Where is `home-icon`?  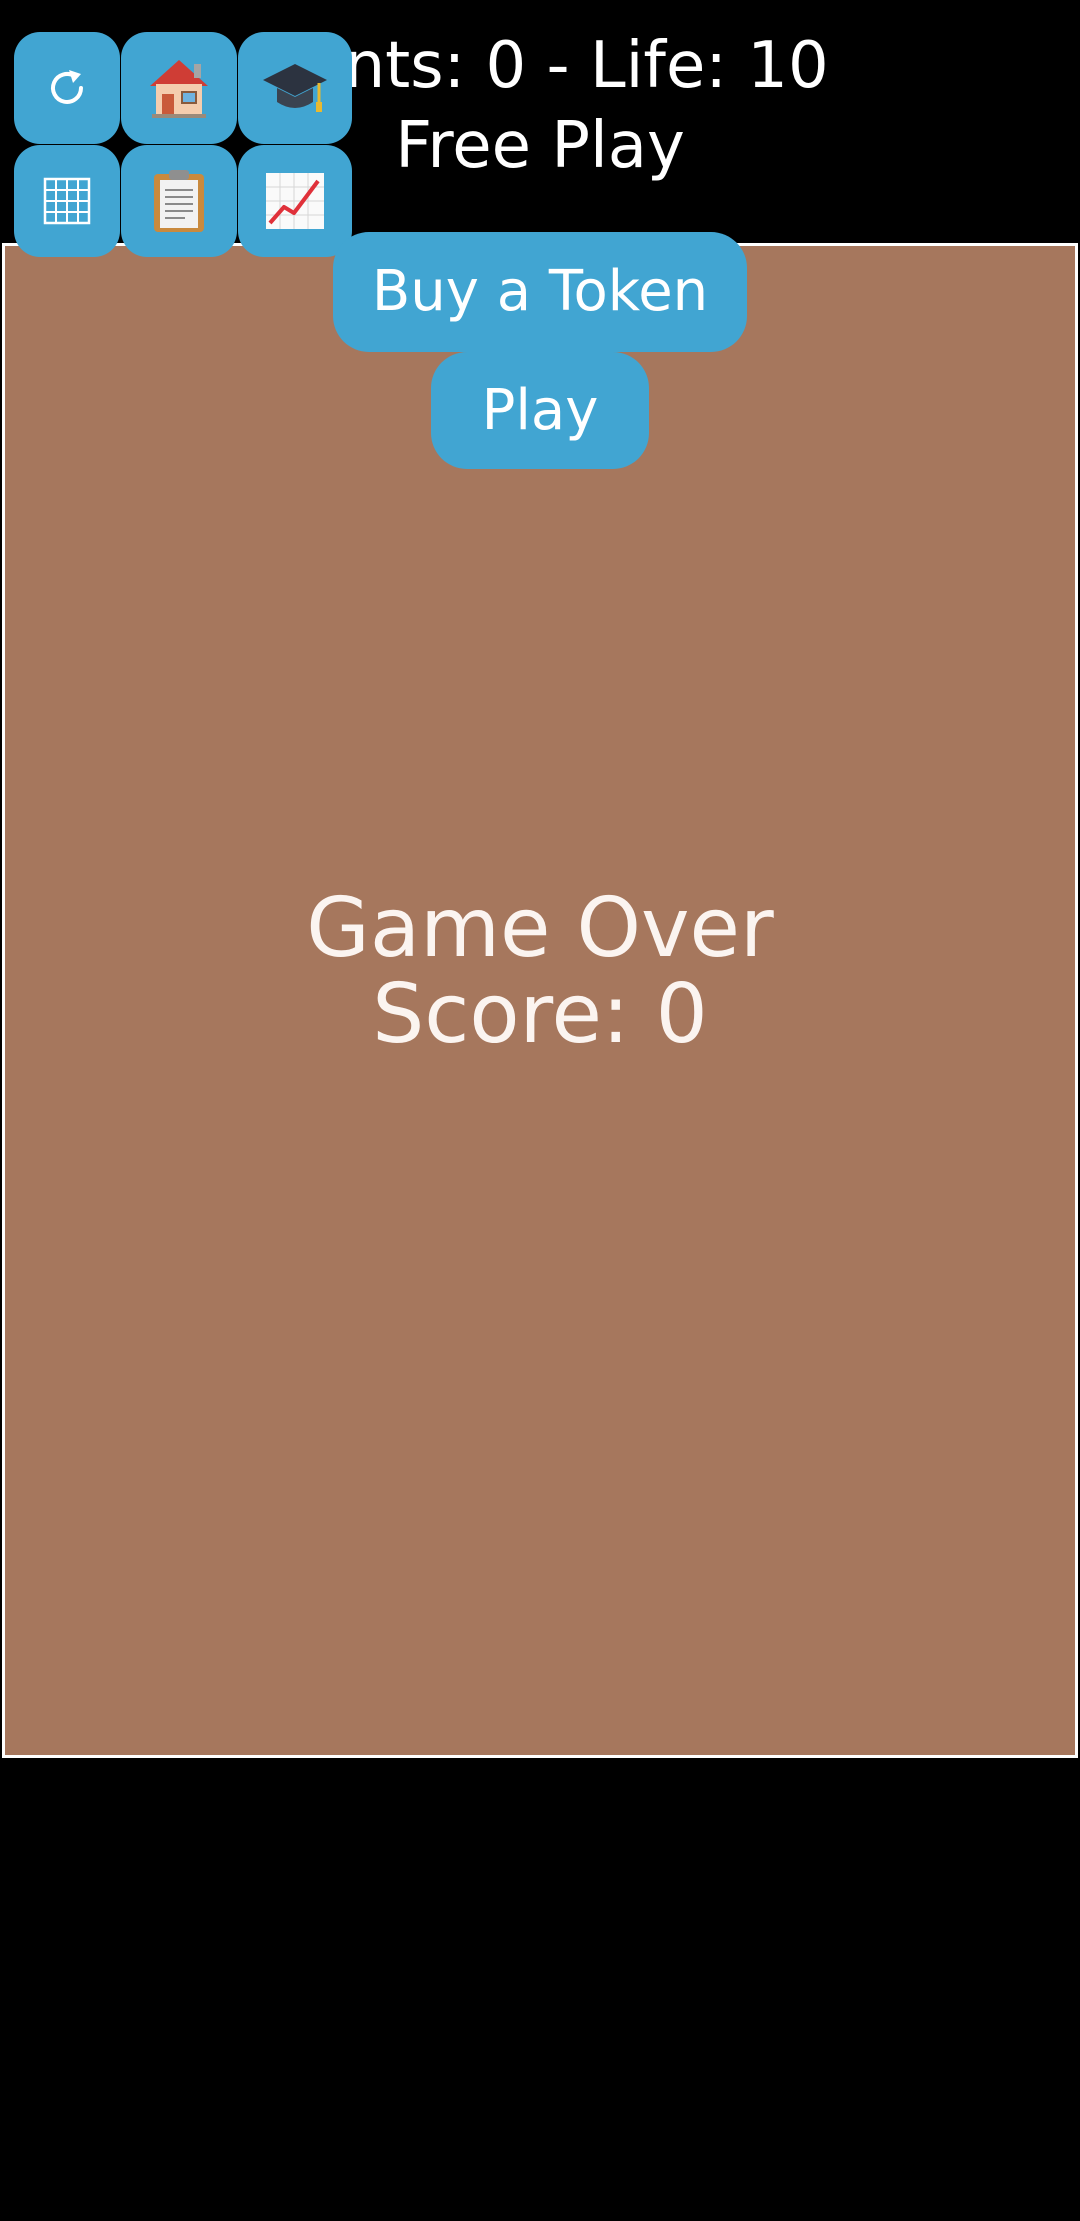
home-icon is located at coordinates (179, 88).